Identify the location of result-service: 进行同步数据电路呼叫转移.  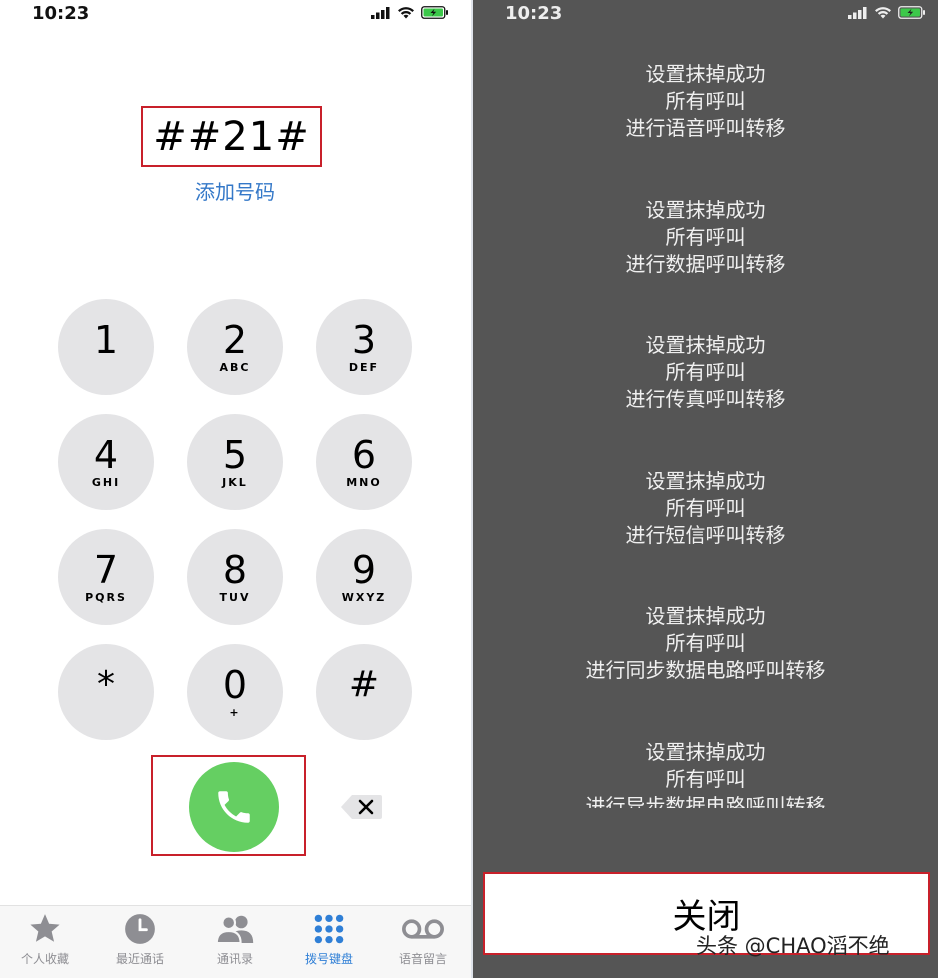
(705, 670).